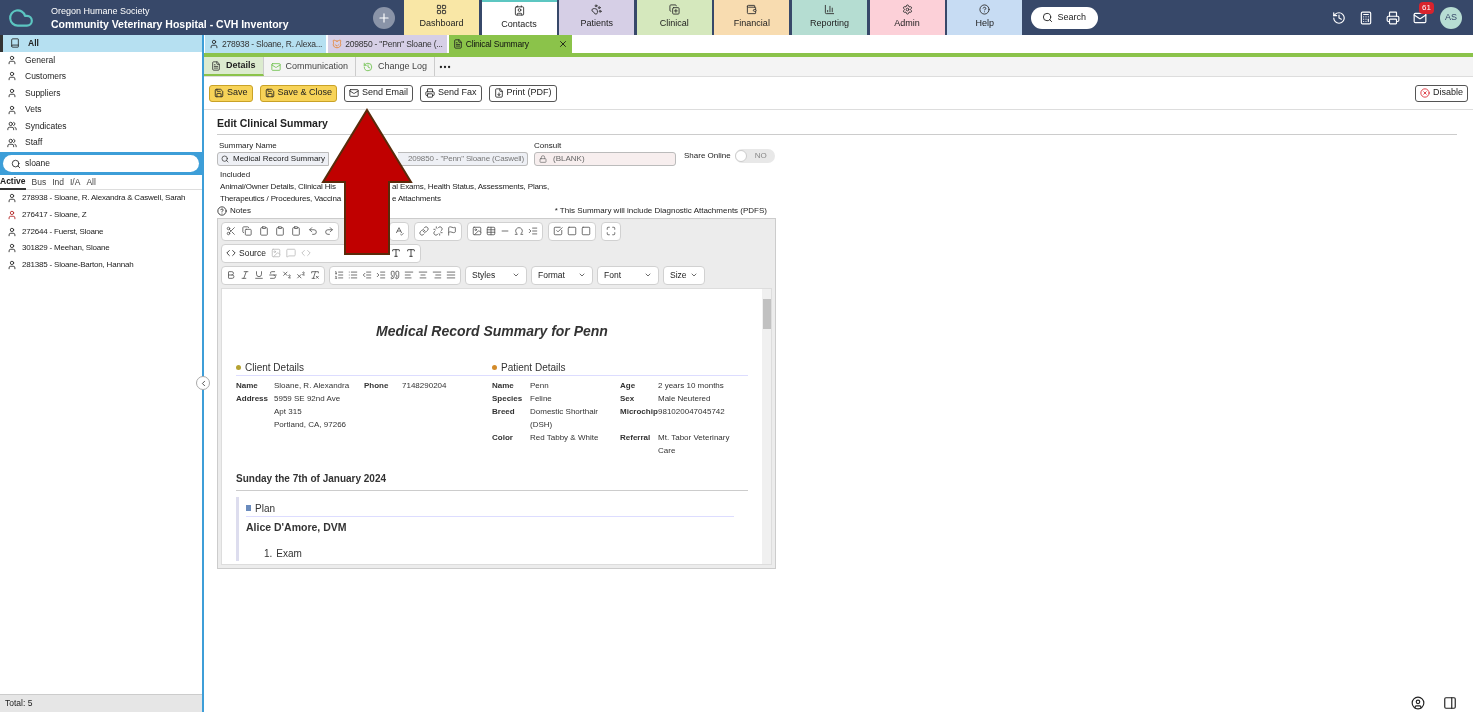  Describe the element at coordinates (411, 253) in the screenshot. I see `background-color-icon` at that location.